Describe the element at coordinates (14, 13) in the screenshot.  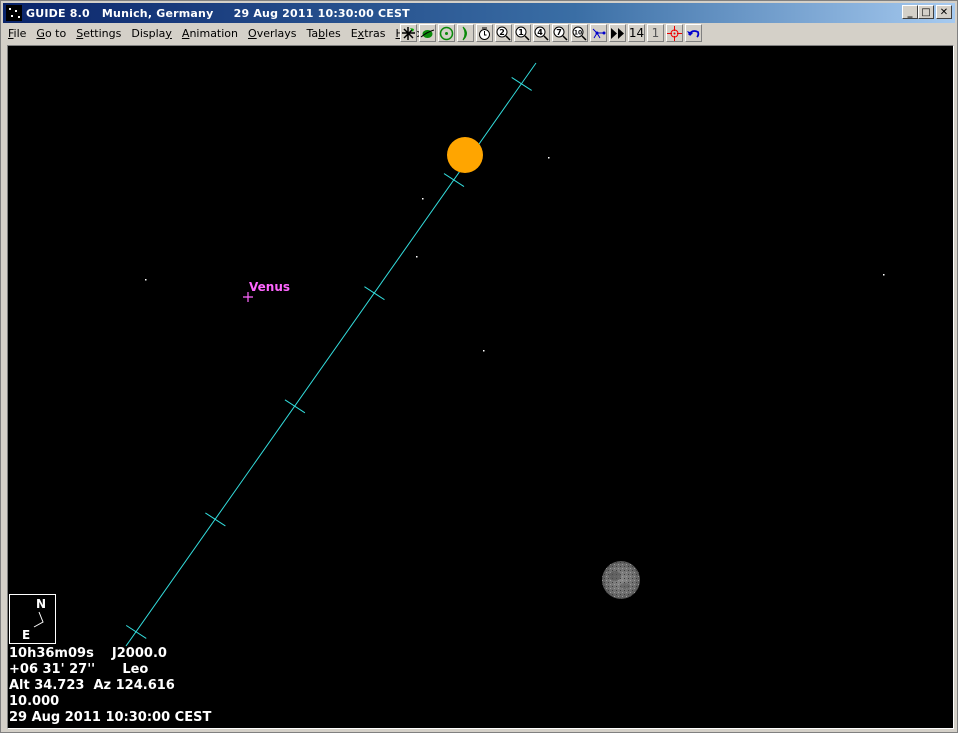
I see `app-icon` at that location.